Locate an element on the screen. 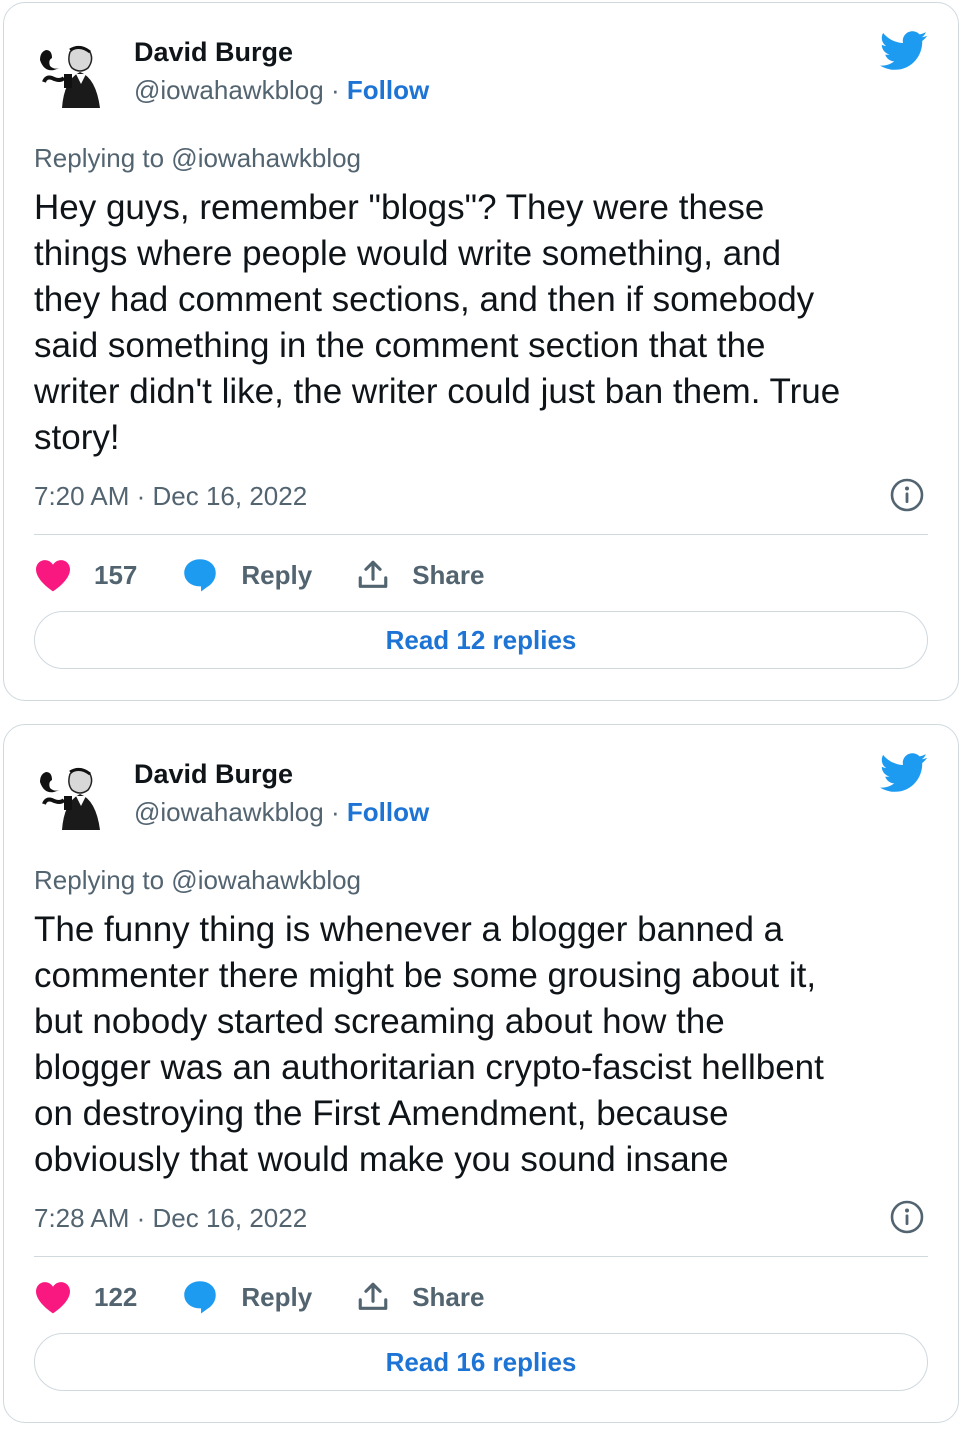 The image size is (971, 1431). tweet-timestamp: 7:20 AM · Dec 16, 2022 is located at coordinates (170, 496).